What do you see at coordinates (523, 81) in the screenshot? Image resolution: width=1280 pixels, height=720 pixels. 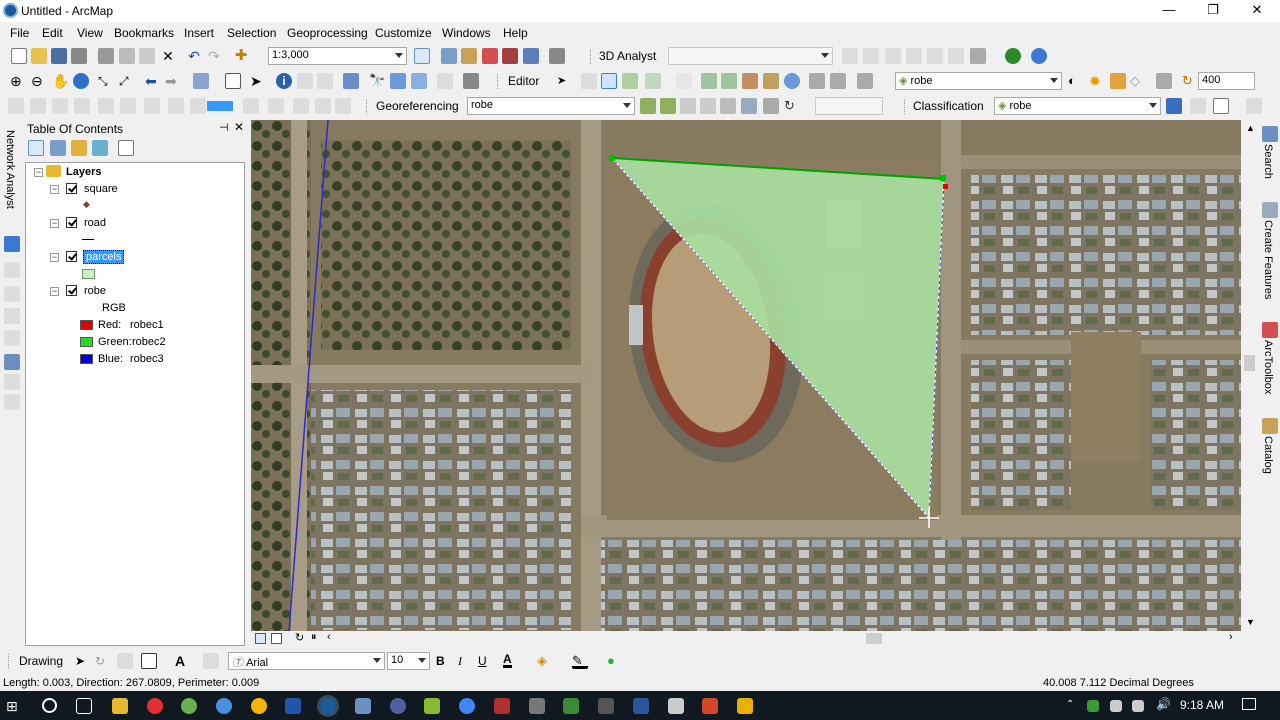 I see `editor-menu-label: Editor` at bounding box center [523, 81].